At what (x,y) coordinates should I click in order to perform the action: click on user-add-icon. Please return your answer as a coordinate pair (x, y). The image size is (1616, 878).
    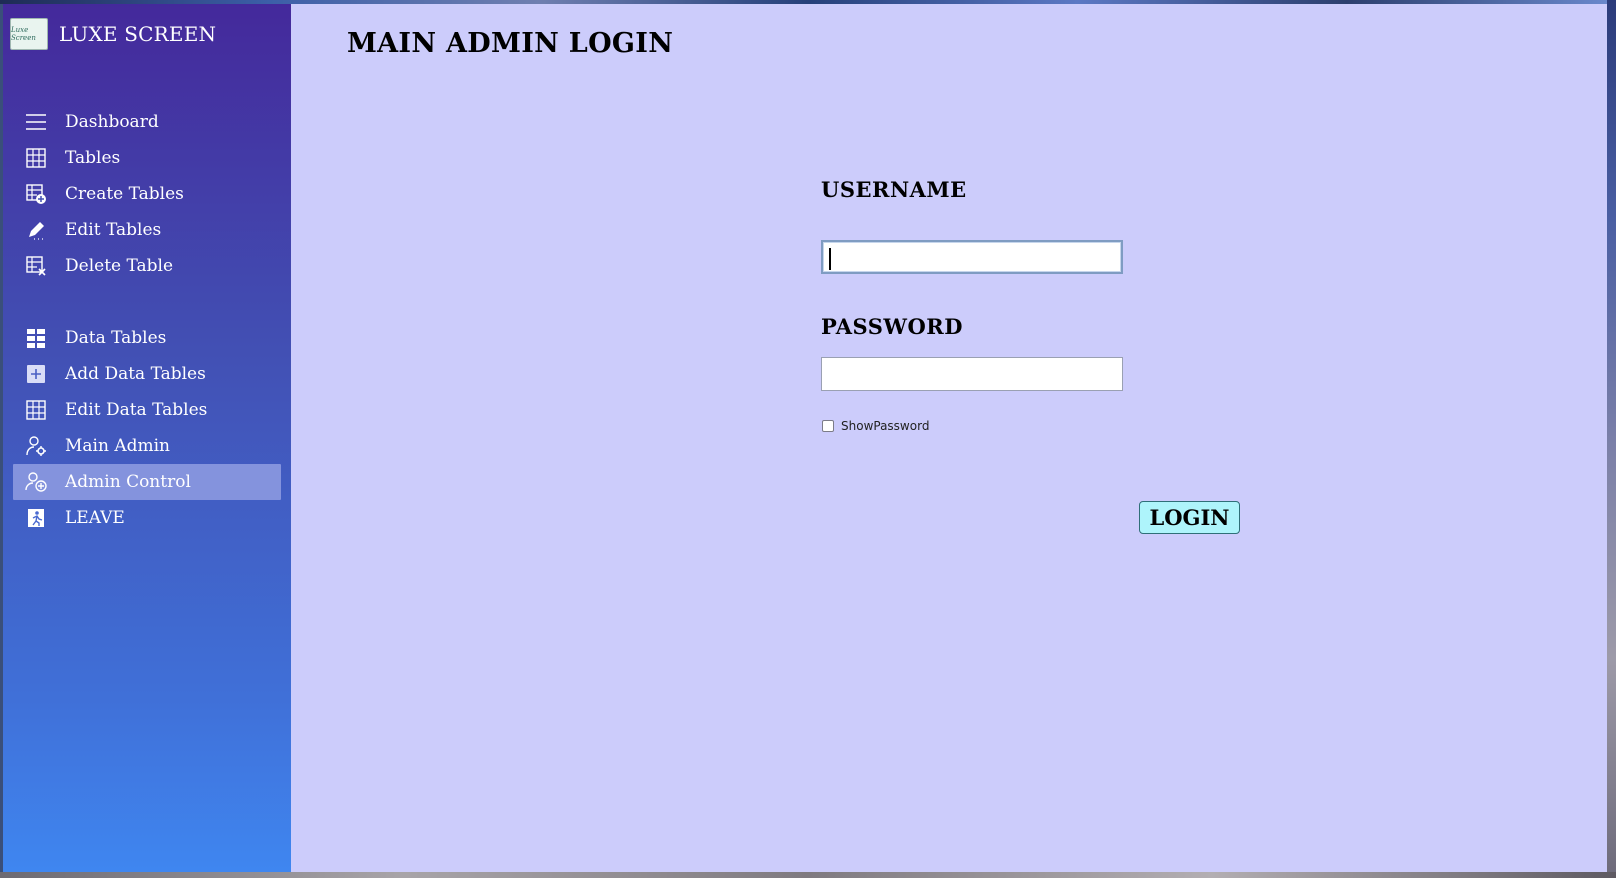
    Looking at the image, I should click on (36, 482).